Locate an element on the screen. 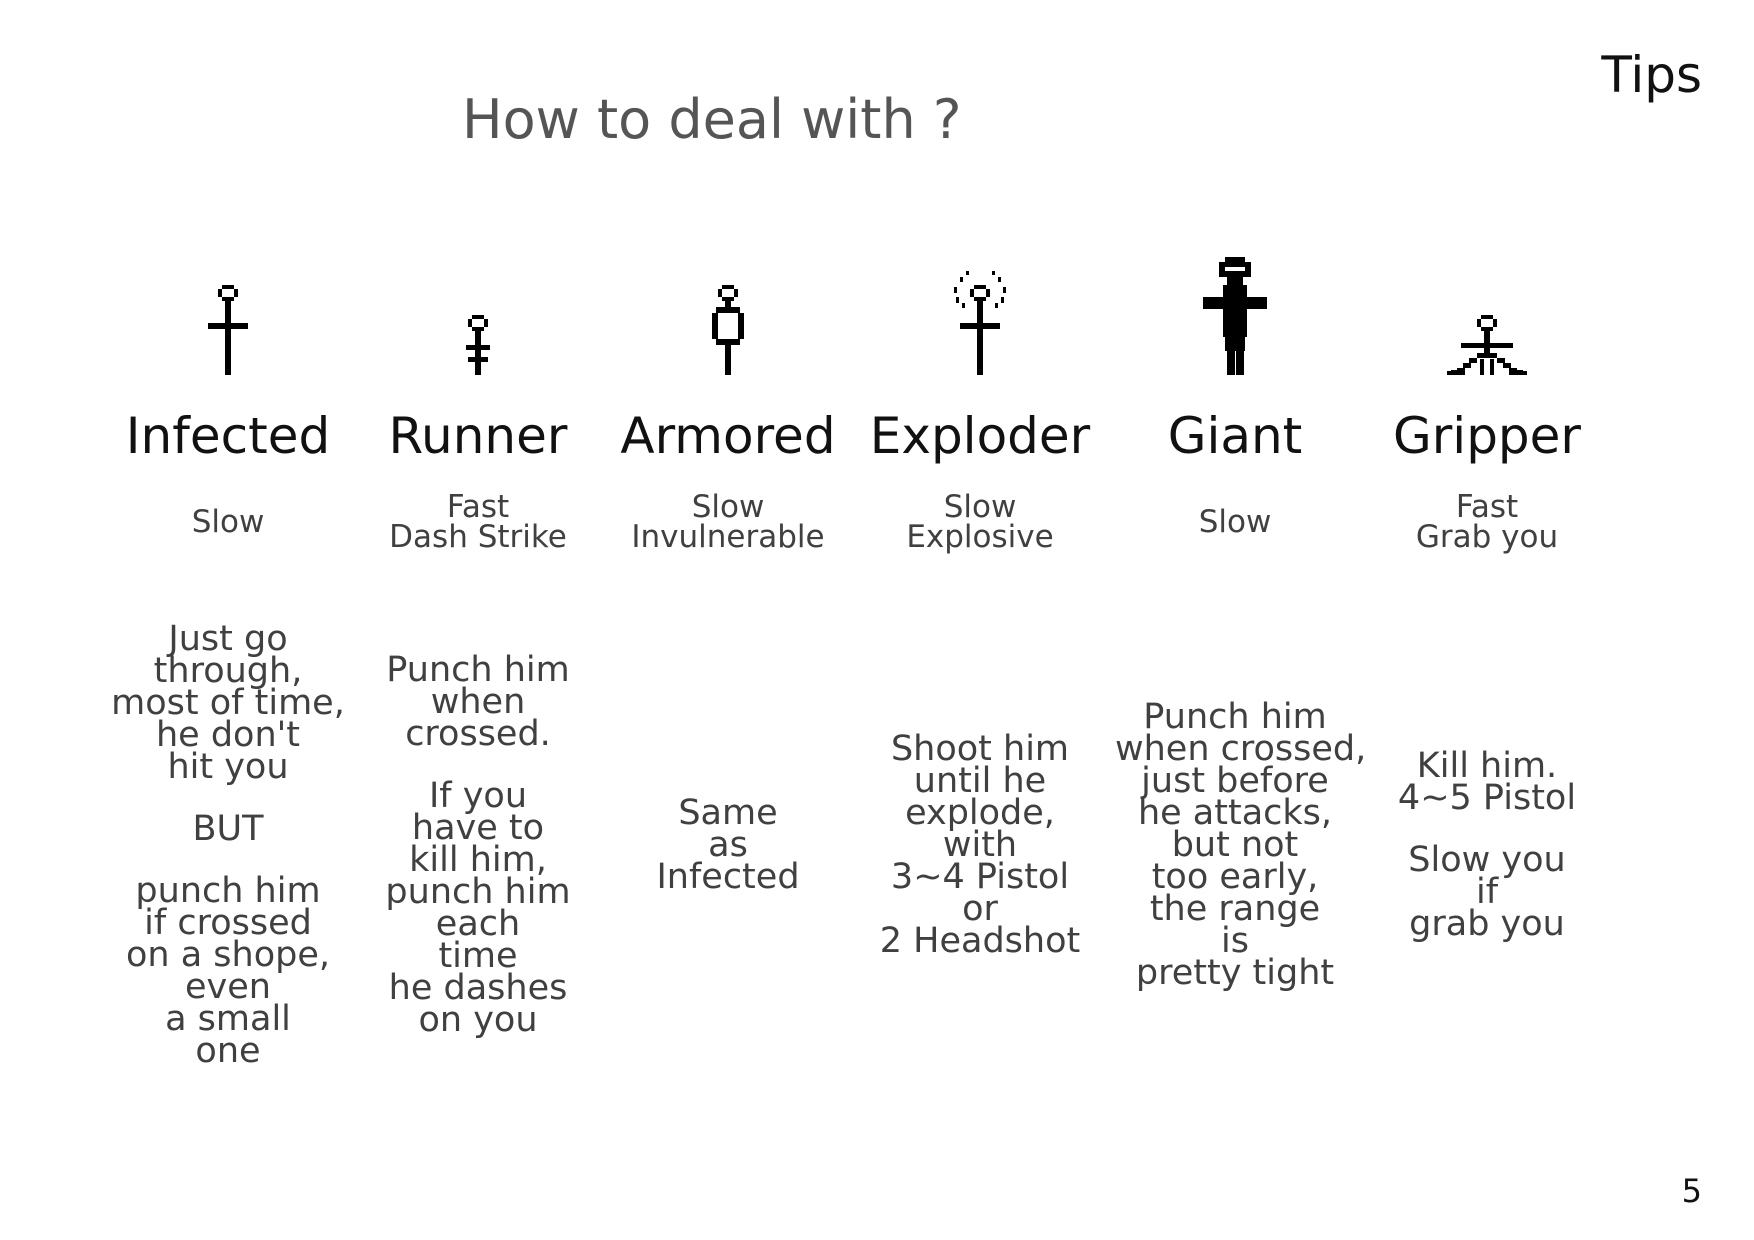  exploder-sprite-icon is located at coordinates (980, 323).